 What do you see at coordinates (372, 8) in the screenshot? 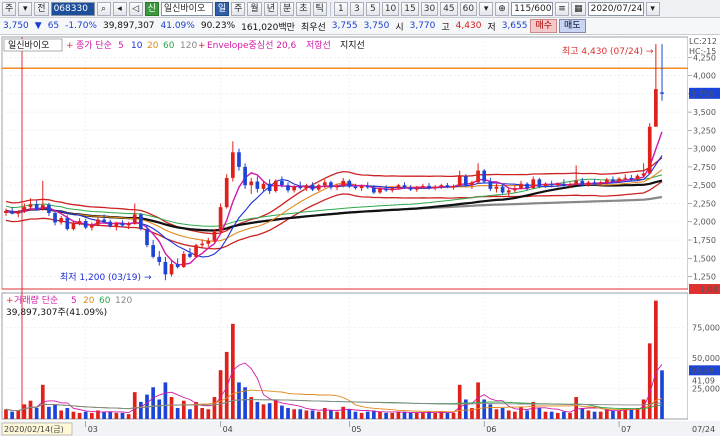
I see `interval-5-button: 5` at bounding box center [372, 8].